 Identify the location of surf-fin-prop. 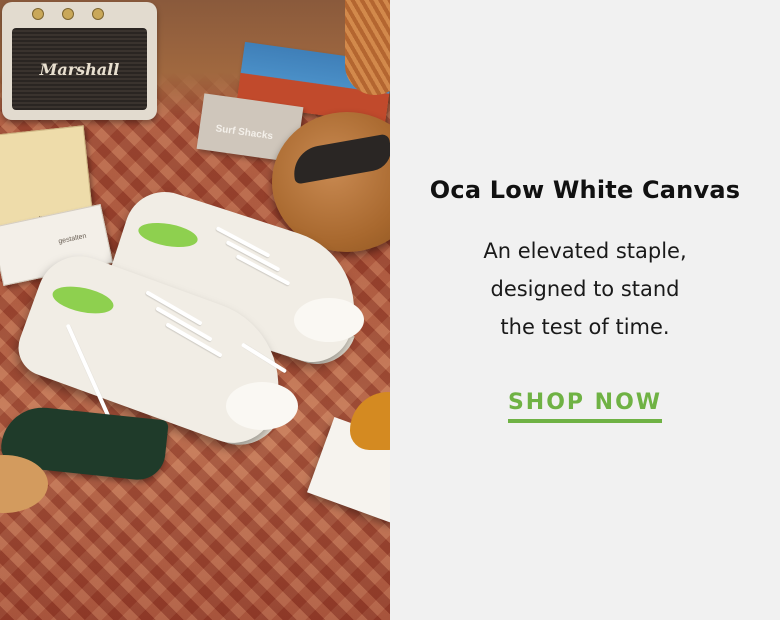
(370, 421).